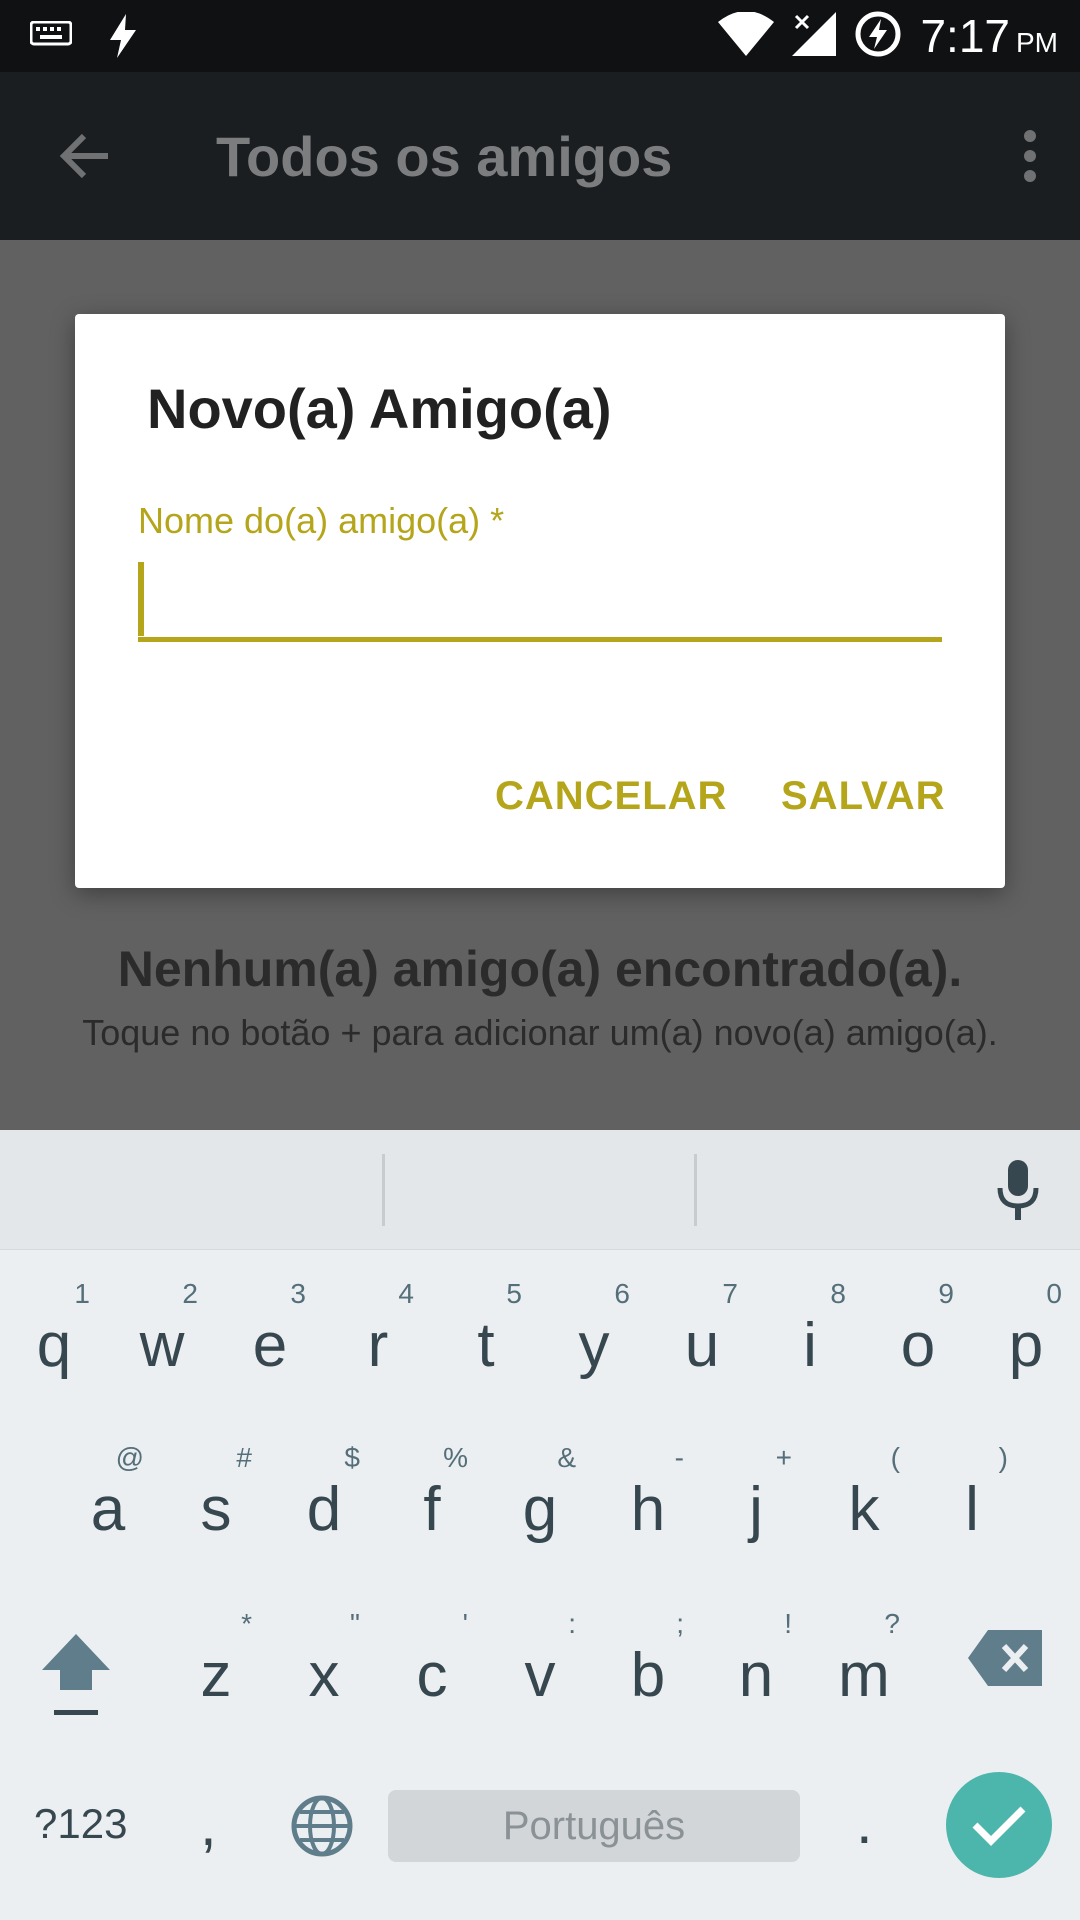 The width and height of the screenshot is (1080, 1920). What do you see at coordinates (514, 1293) in the screenshot?
I see `key-hint: 5` at bounding box center [514, 1293].